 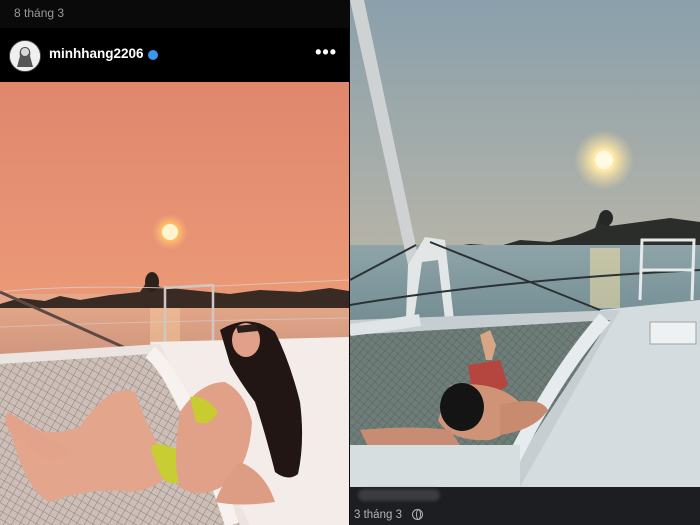 I want to click on left-date-bar: 8 tháng 3, so click(x=174, y=14).